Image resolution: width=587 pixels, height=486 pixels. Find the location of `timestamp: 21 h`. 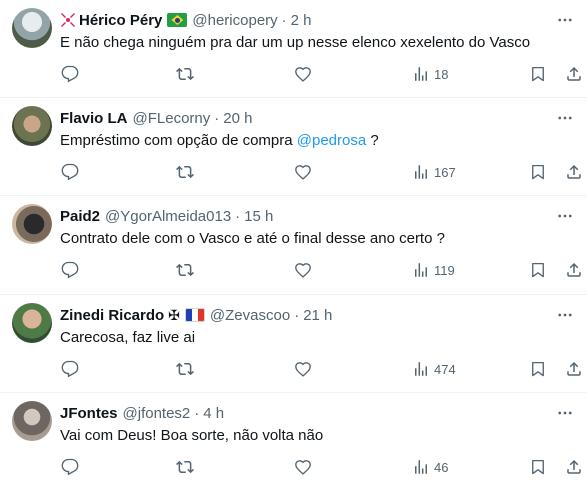

timestamp: 21 h is located at coordinates (317, 315).